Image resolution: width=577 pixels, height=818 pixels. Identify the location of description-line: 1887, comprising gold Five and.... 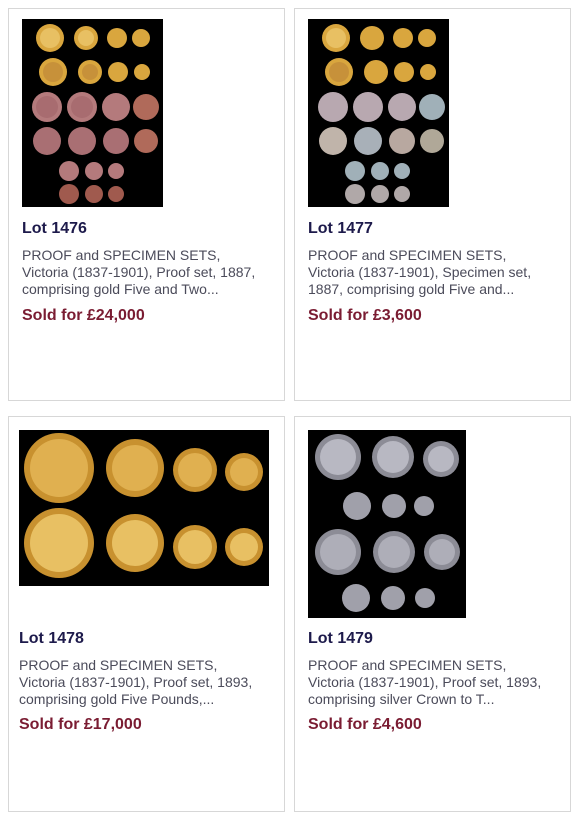
(411, 289).